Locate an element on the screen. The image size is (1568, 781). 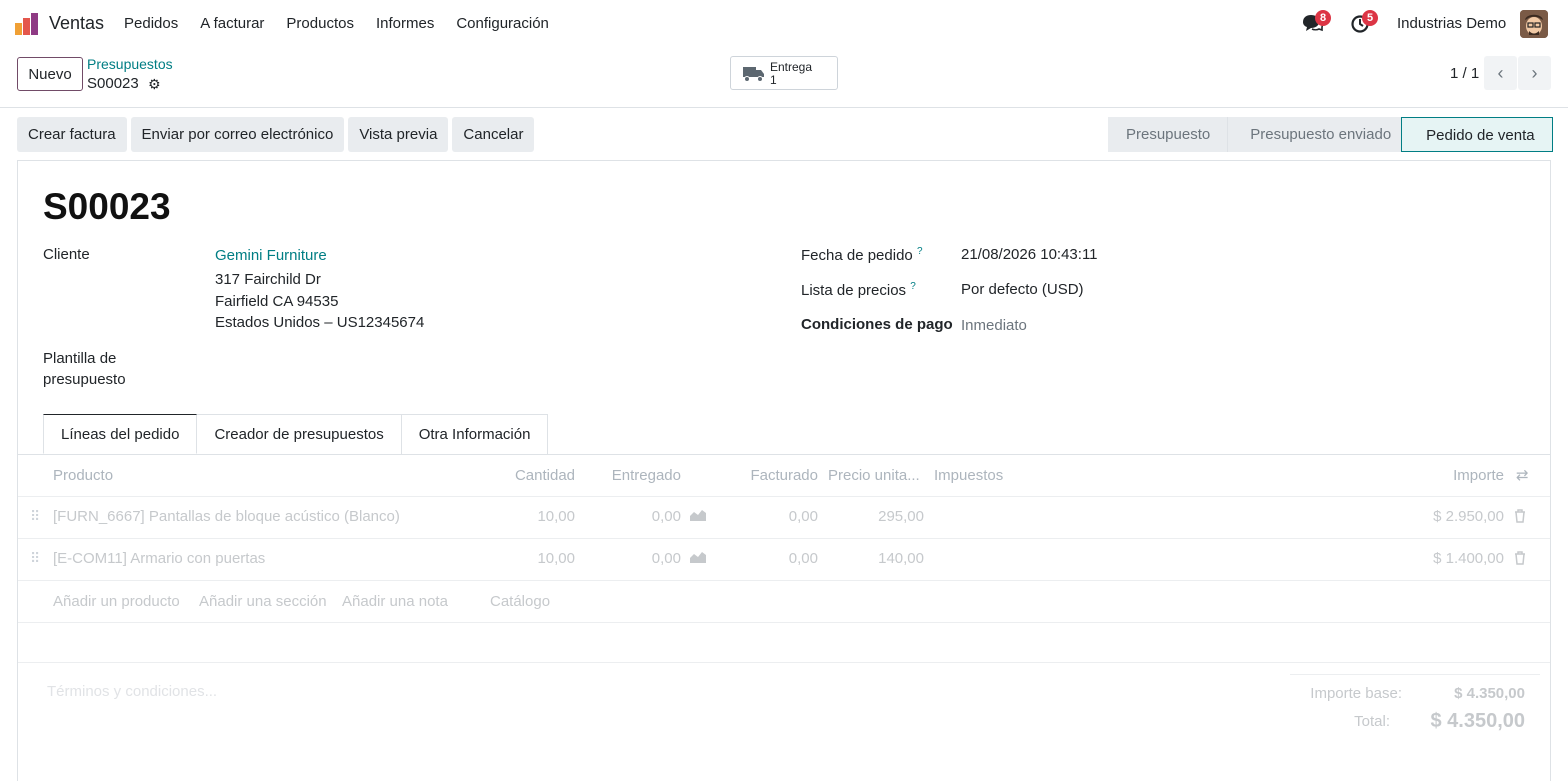
menu-productos: Productos is located at coordinates (320, 23).